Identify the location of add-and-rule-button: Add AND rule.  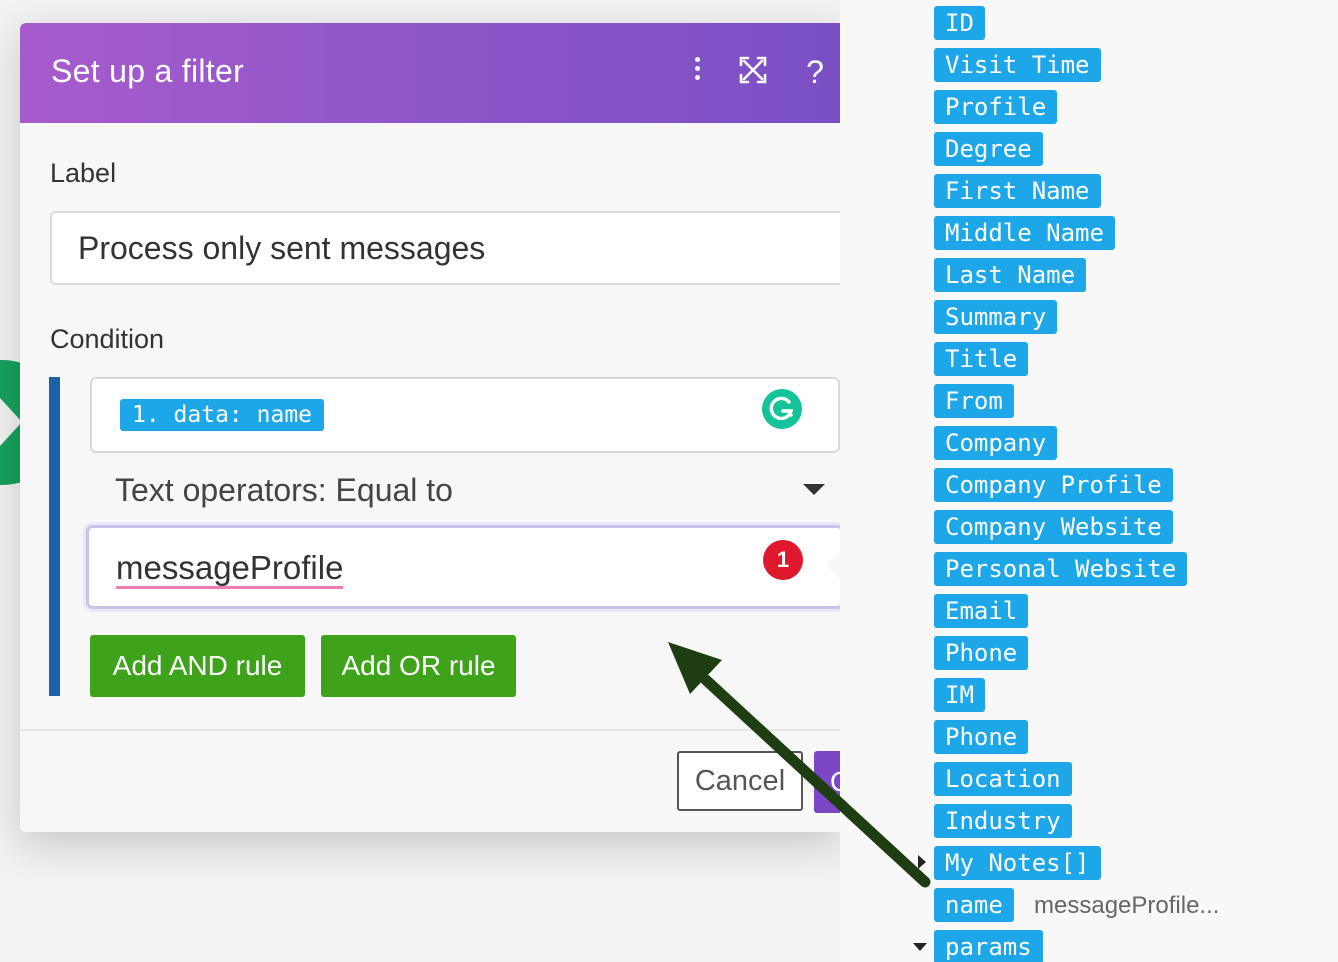
(197, 666).